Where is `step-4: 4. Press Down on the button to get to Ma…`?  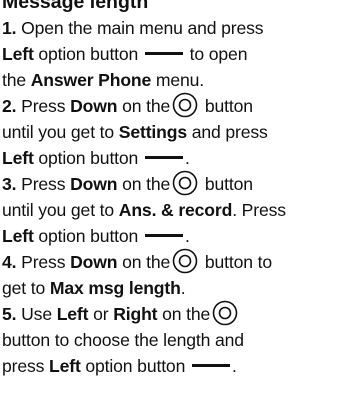 step-4: 4. Press Down on the button to get to Ma… is located at coordinates (170, 275).